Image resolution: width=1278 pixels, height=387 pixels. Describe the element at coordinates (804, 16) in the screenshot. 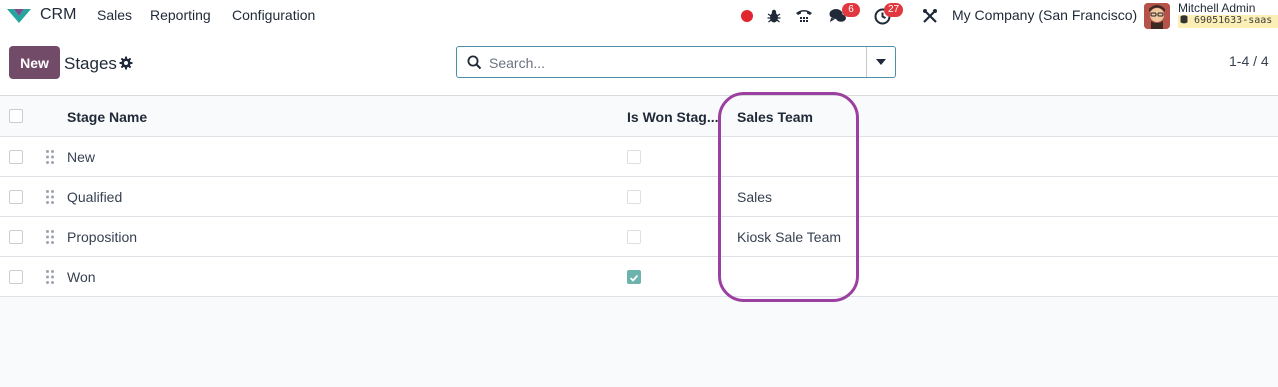

I see `phone-icon` at that location.